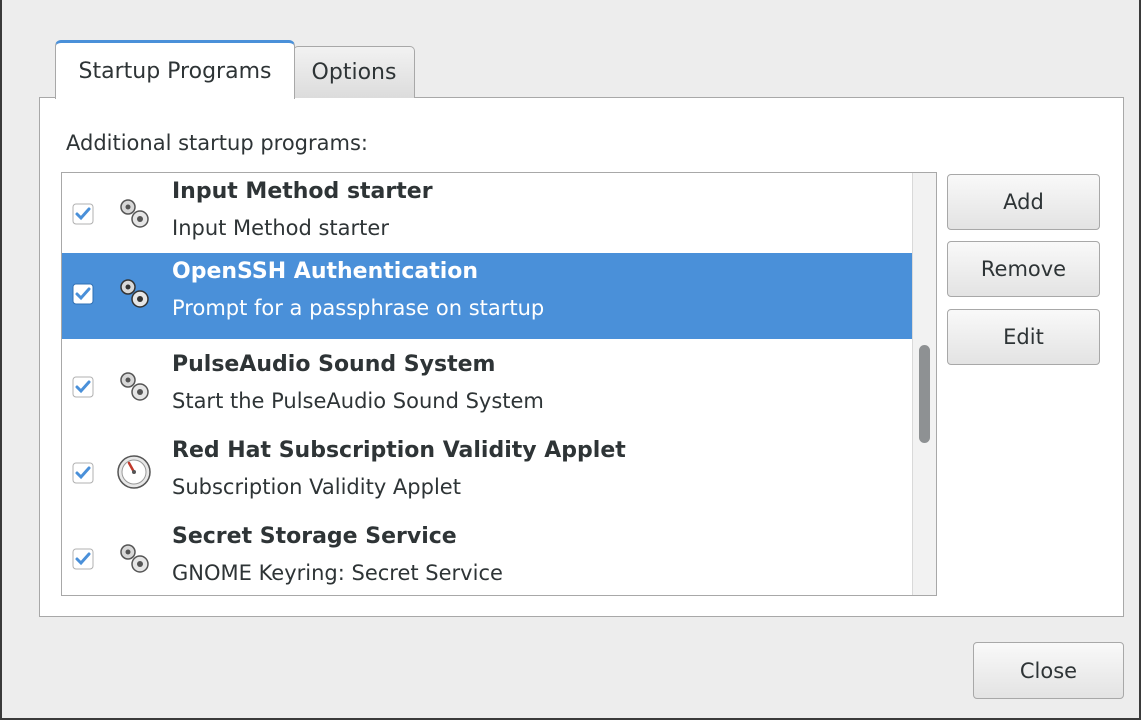  I want to click on program-description: Input Method starter, so click(280, 228).